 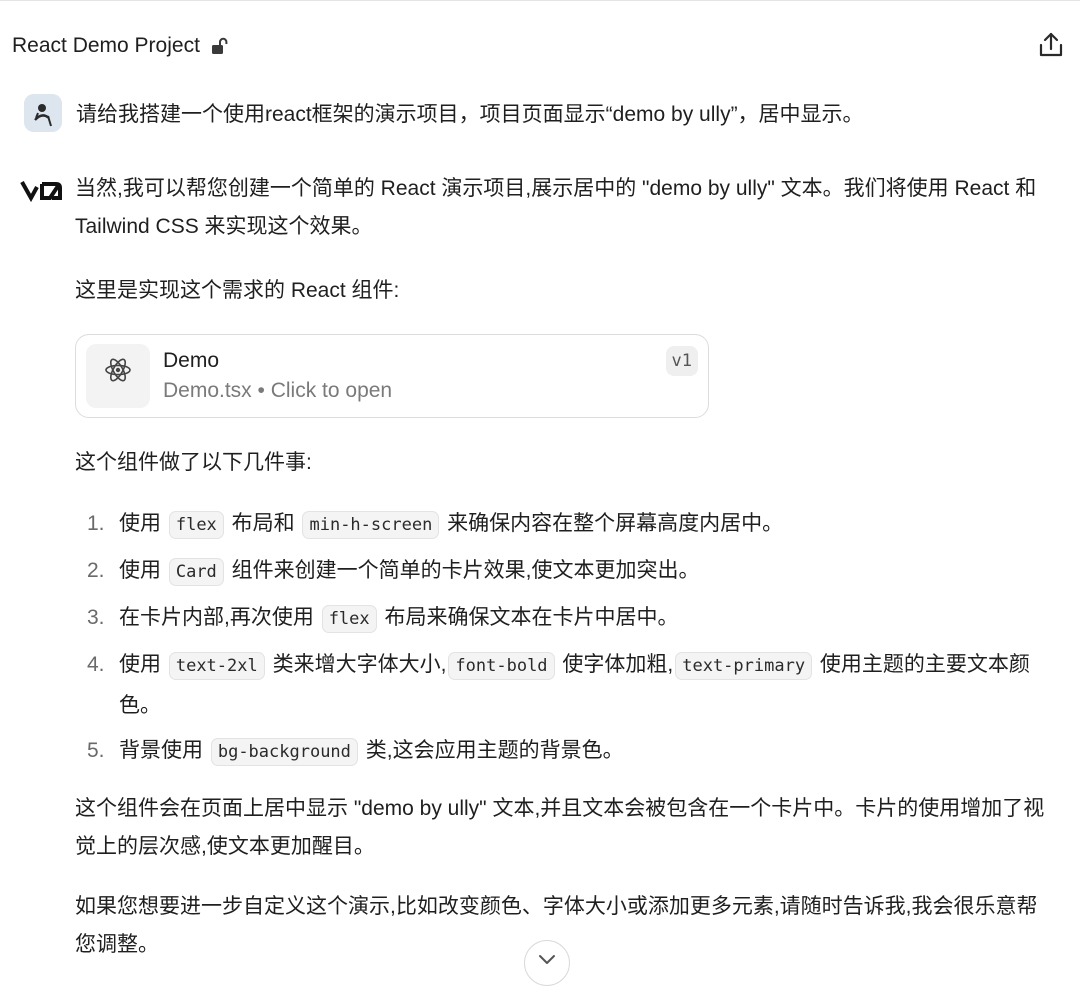 I want to click on artifact-subtitle: Demo.tsx • Click to open, so click(x=278, y=390).